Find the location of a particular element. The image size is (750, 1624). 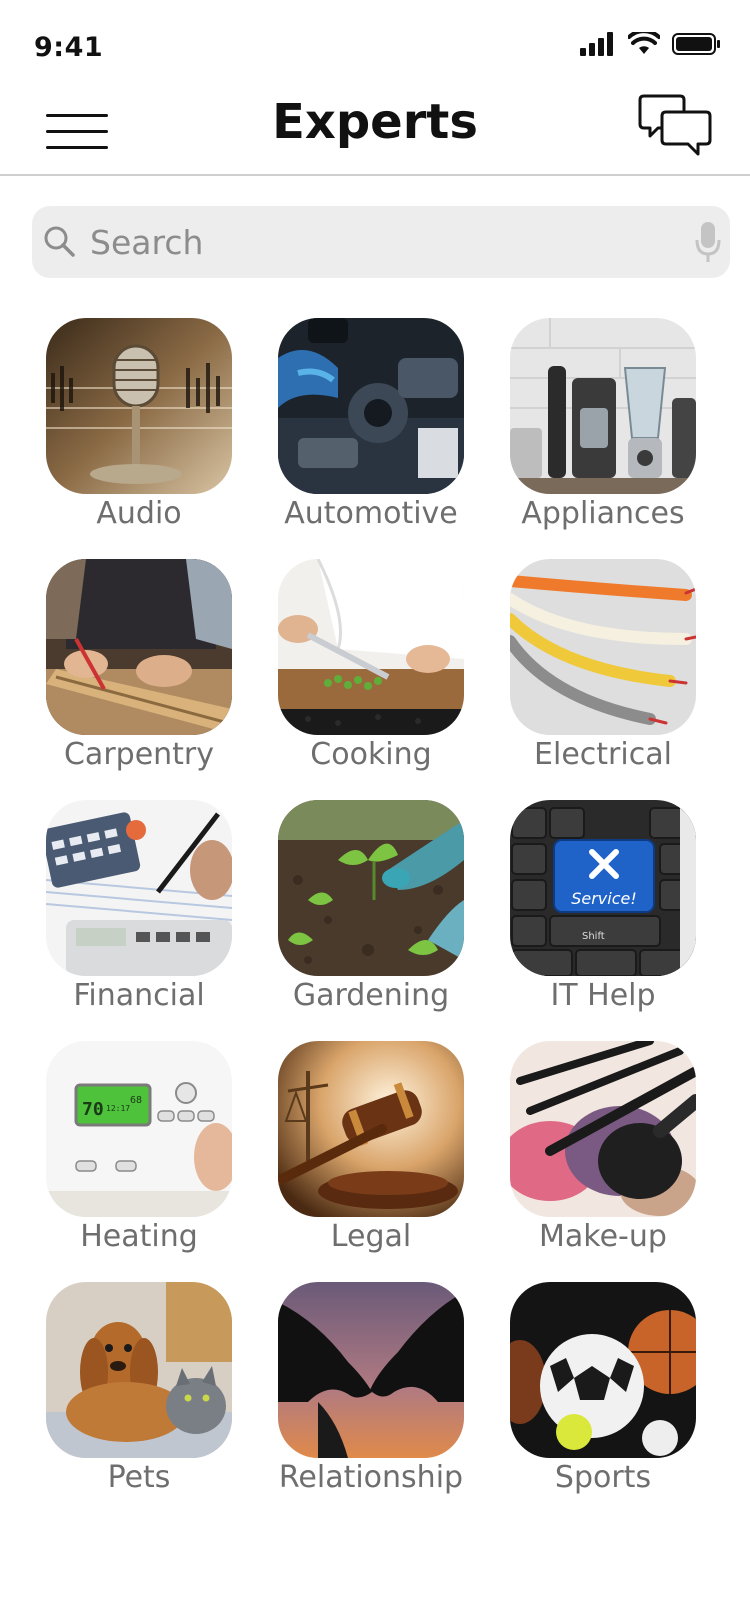

category-tile-electrical: Electrical is located at coordinates (603, 665).